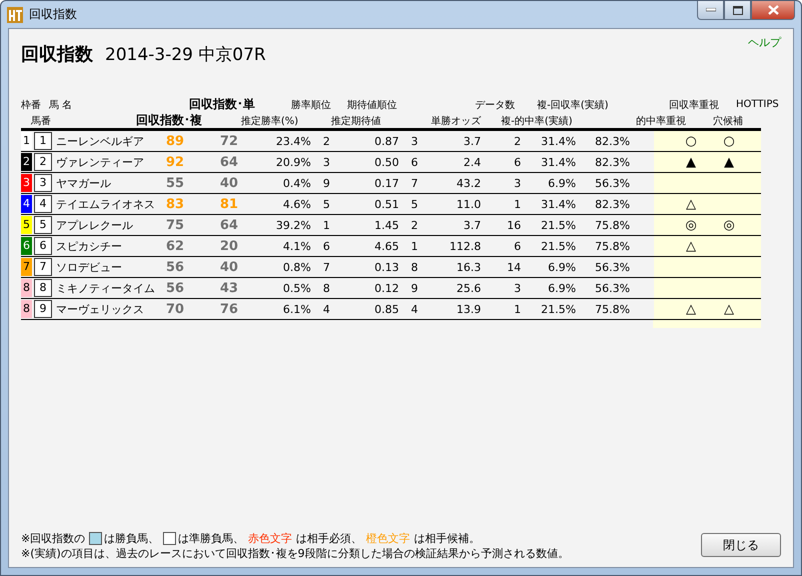 The height and width of the screenshot is (576, 802). Describe the element at coordinates (468, 183) in the screenshot. I see `table-cell-text: 43.2` at that location.